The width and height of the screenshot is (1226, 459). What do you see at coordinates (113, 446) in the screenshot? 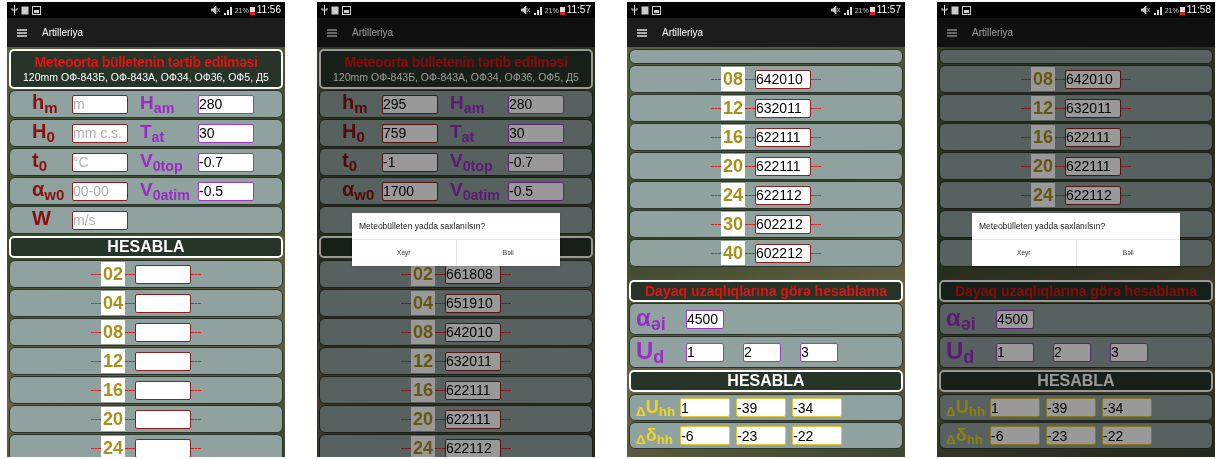
I see `altitude-label: 24` at bounding box center [113, 446].